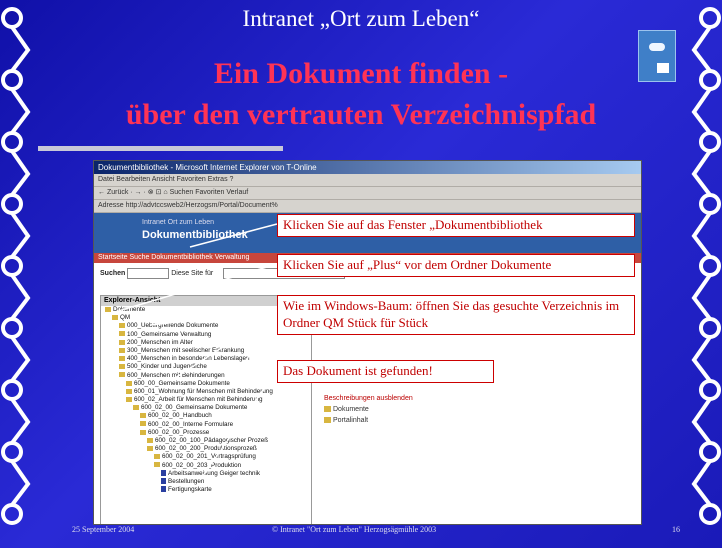 This screenshot has height=548, width=722. What do you see at coordinates (182, 383) in the screenshot?
I see `tree-node-label: 600_00_Gemeinsame Dokumente` at bounding box center [182, 383].